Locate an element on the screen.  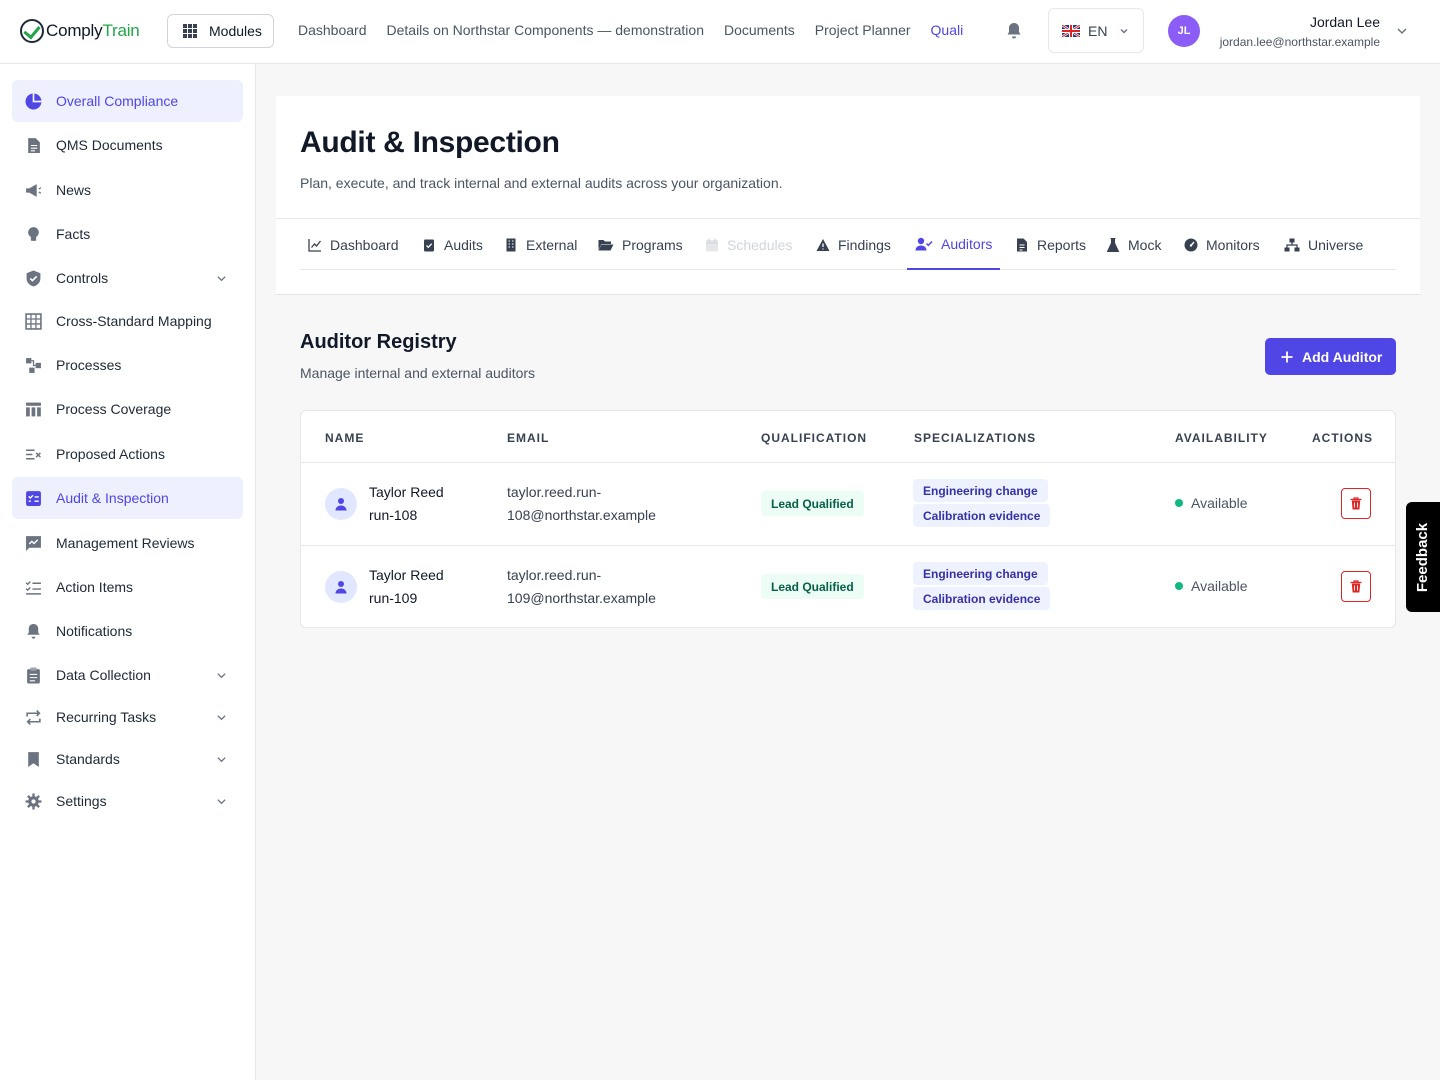
sidebar-item-label: Data Collection is located at coordinates (103, 675).